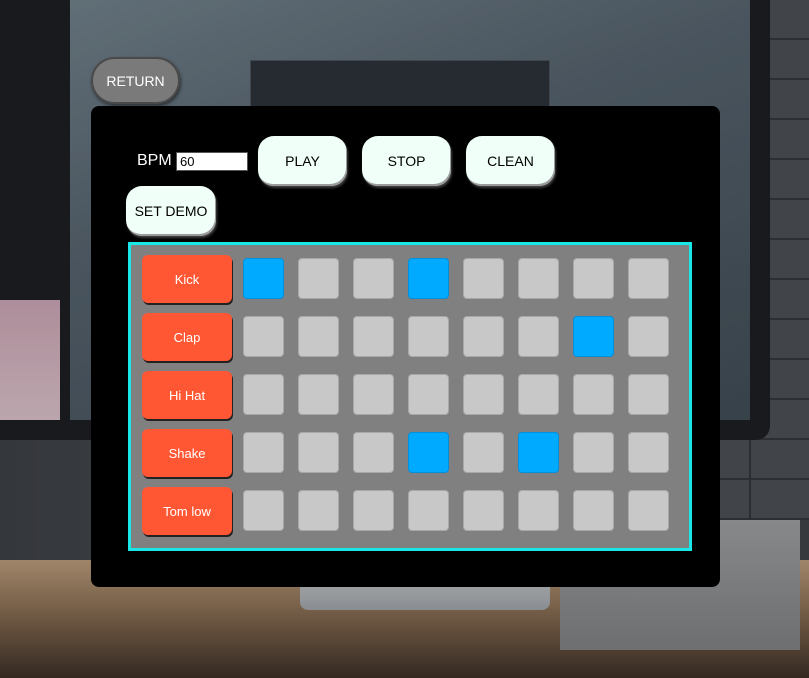 Image resolution: width=809 pixels, height=678 pixels. Describe the element at coordinates (187, 337) in the screenshot. I see `instrument-button-clap: Clap` at that location.